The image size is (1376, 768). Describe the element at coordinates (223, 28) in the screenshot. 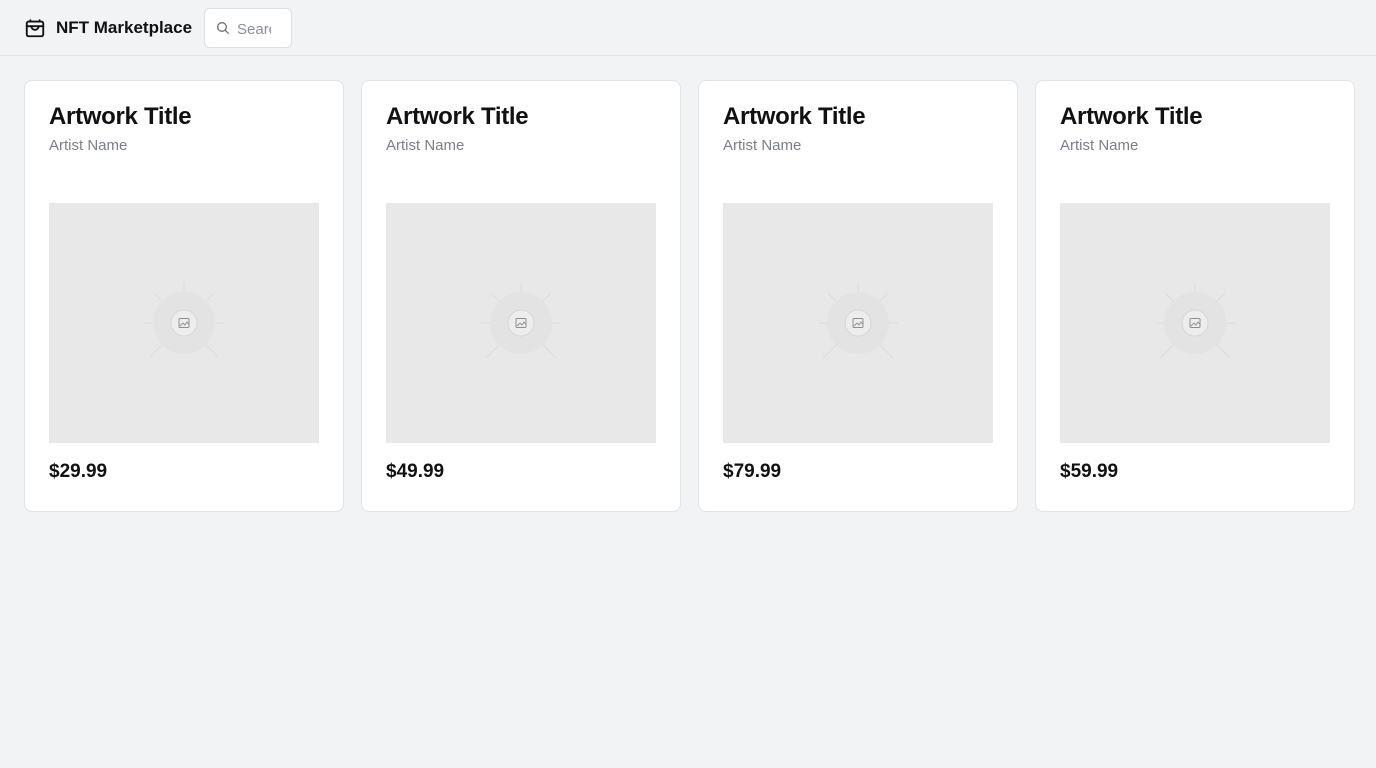

I see `search-icon` at that location.